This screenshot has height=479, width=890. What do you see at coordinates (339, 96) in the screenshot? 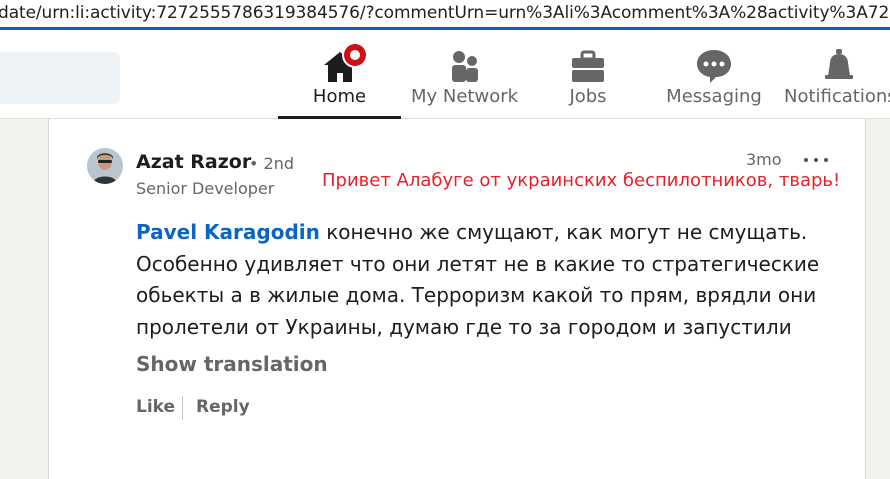
I see `nav-home-label: Home` at bounding box center [339, 96].